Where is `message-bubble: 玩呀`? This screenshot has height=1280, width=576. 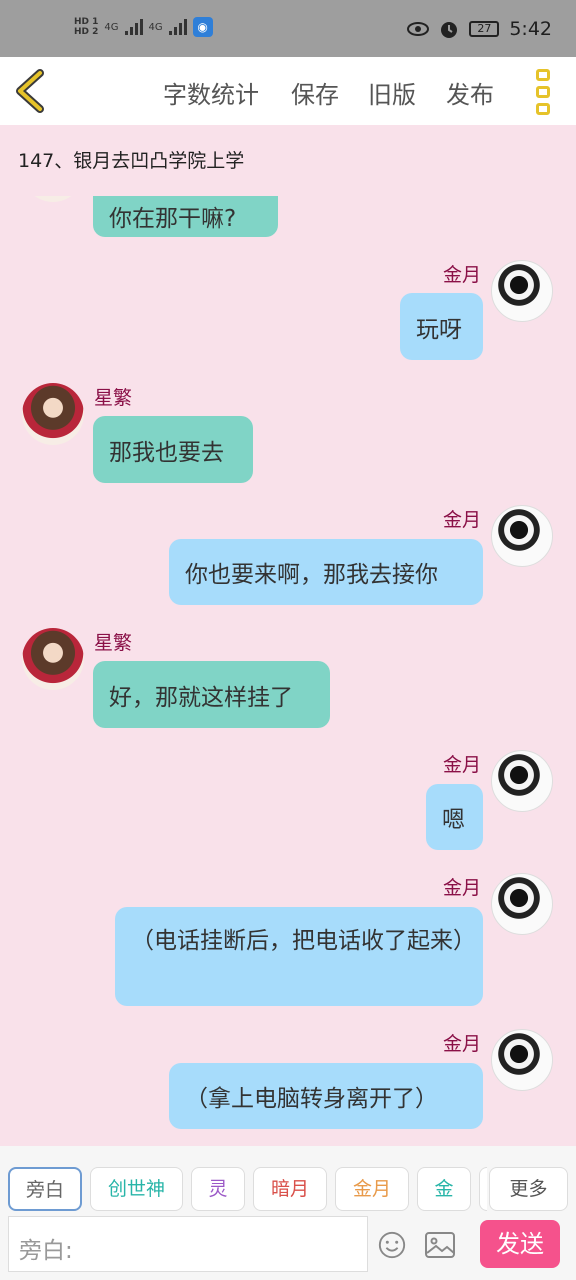
message-bubble: 玩呀 is located at coordinates (441, 326).